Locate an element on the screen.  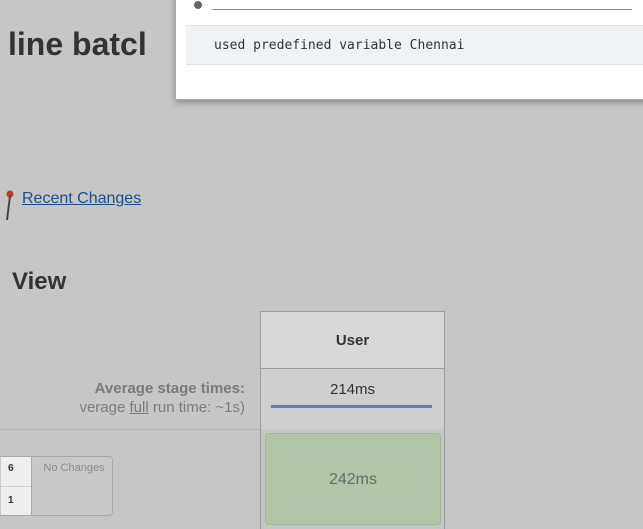
full-run-link: full is located at coordinates (139, 407).